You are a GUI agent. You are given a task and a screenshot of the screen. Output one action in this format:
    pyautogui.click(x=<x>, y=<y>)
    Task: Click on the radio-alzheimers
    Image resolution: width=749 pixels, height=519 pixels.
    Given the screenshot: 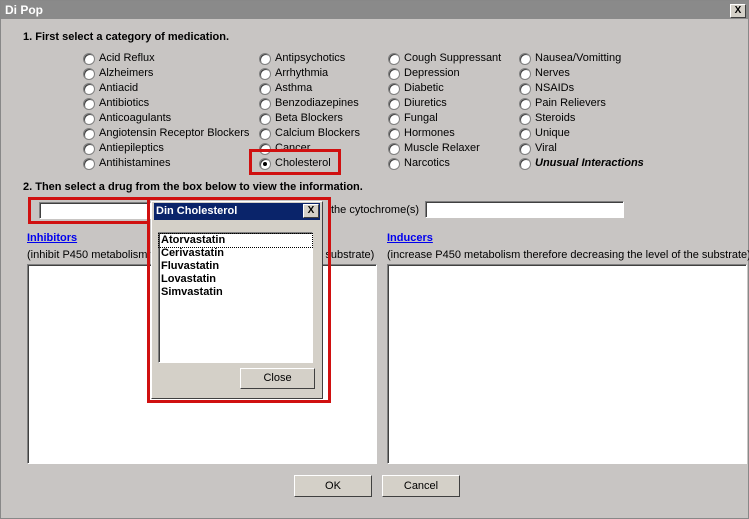 What is the action you would take?
    pyautogui.click(x=89, y=74)
    